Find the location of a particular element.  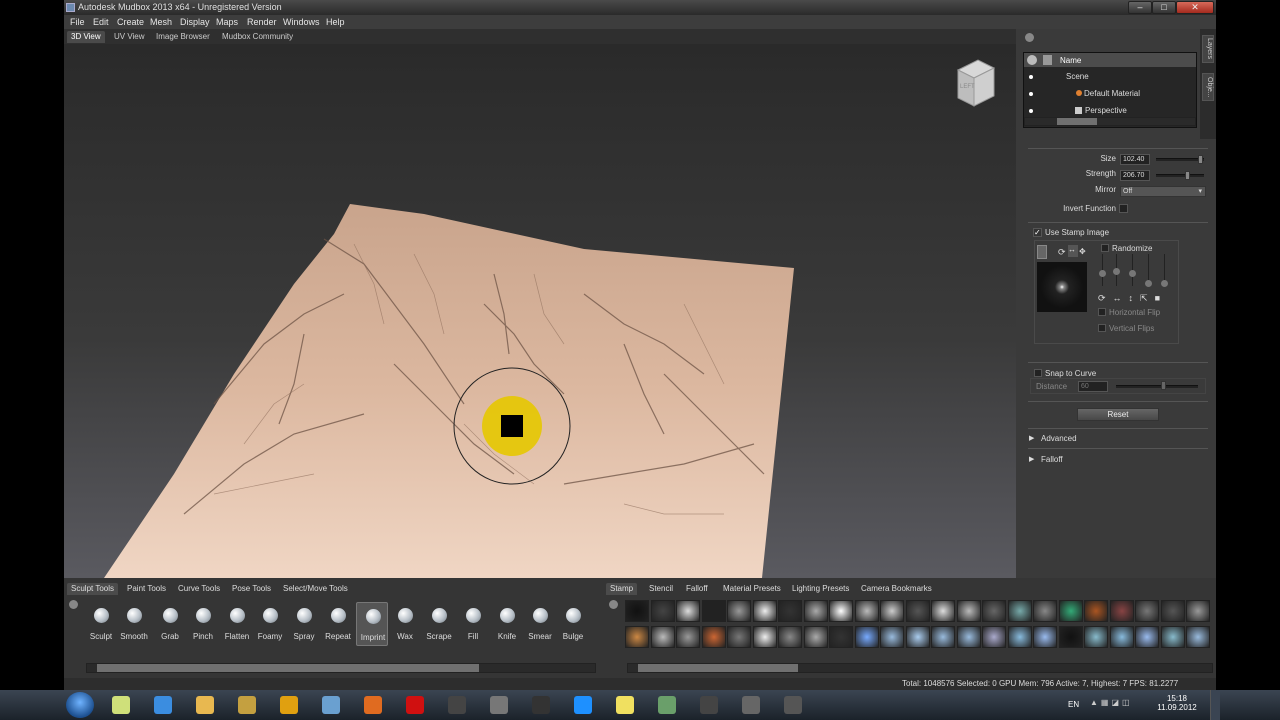

distance-slider is located at coordinates (1157, 386).